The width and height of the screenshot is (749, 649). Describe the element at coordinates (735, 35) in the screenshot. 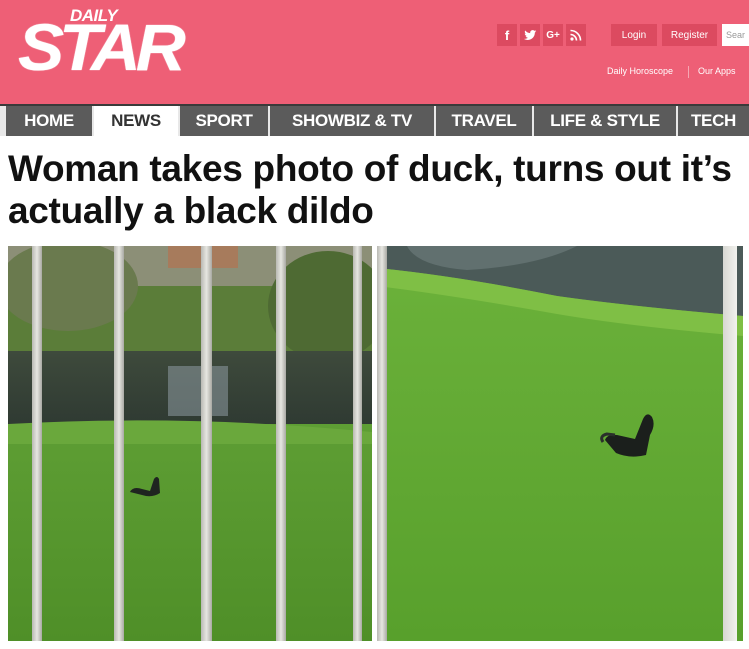

I see `search-input: Sear` at that location.